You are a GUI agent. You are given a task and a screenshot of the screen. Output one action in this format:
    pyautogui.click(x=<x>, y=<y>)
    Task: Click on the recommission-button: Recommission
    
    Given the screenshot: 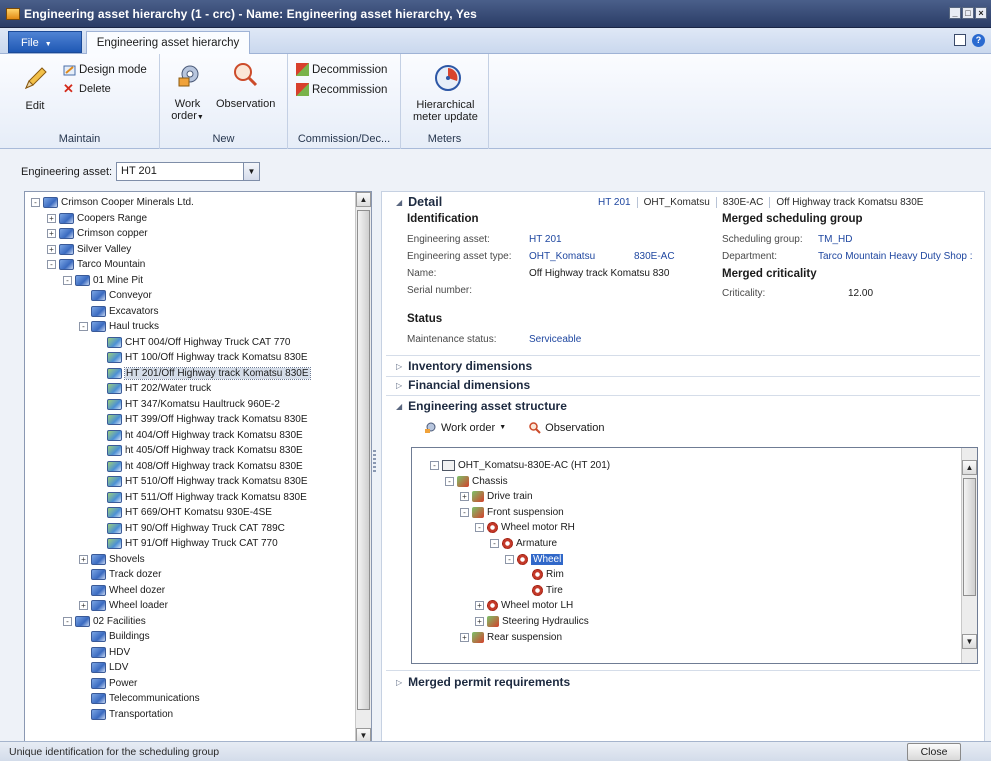 What is the action you would take?
    pyautogui.click(x=341, y=89)
    